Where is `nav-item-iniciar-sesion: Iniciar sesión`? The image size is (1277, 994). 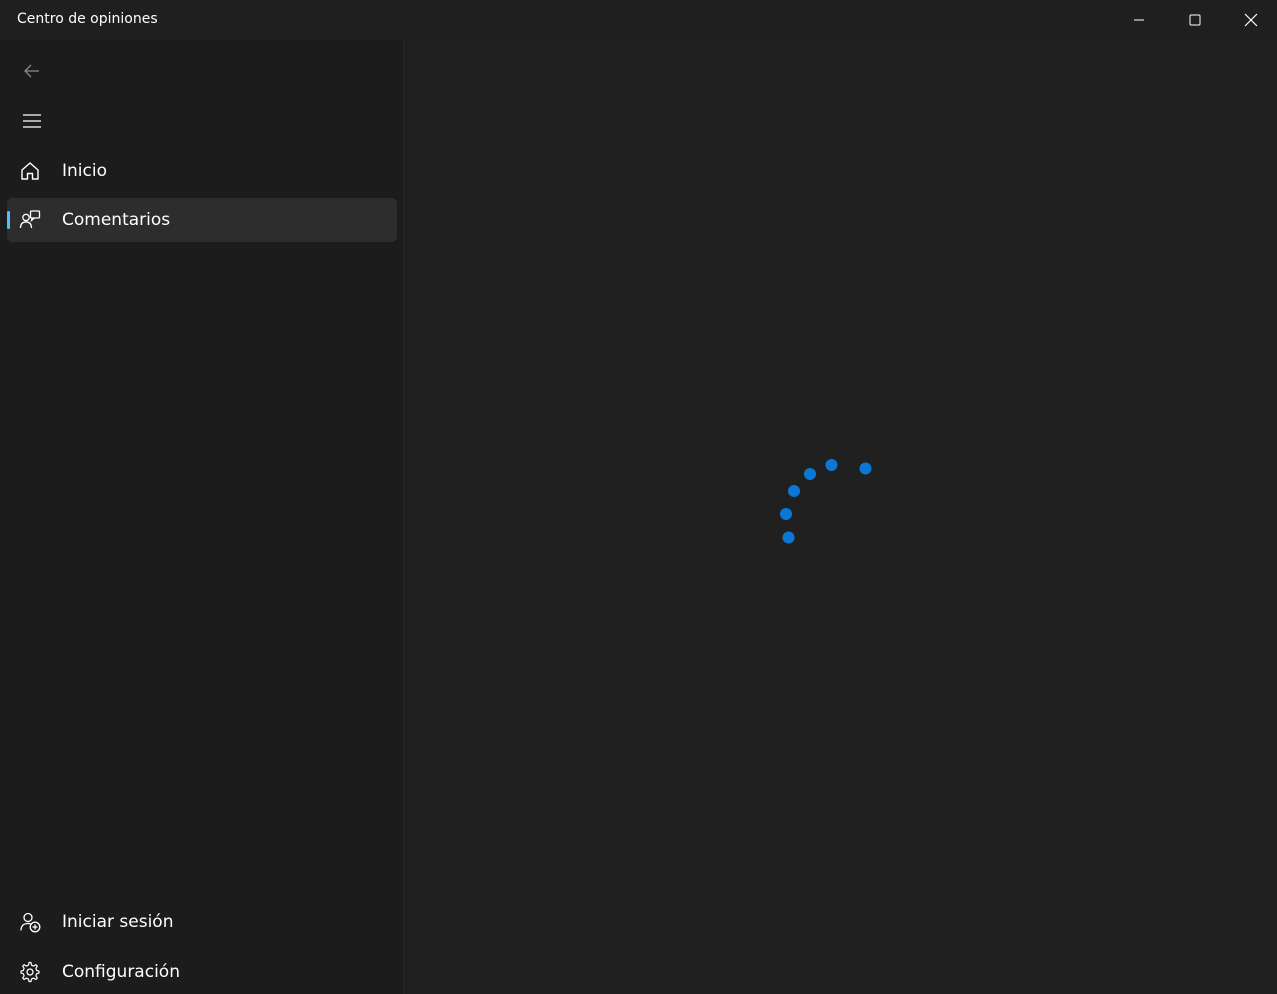 nav-item-iniciar-sesion: Iniciar sesión is located at coordinates (202, 922).